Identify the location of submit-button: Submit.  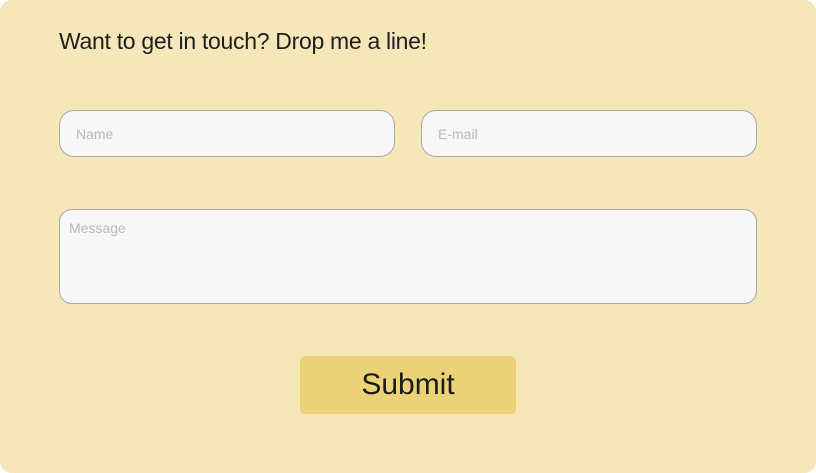
(408, 385).